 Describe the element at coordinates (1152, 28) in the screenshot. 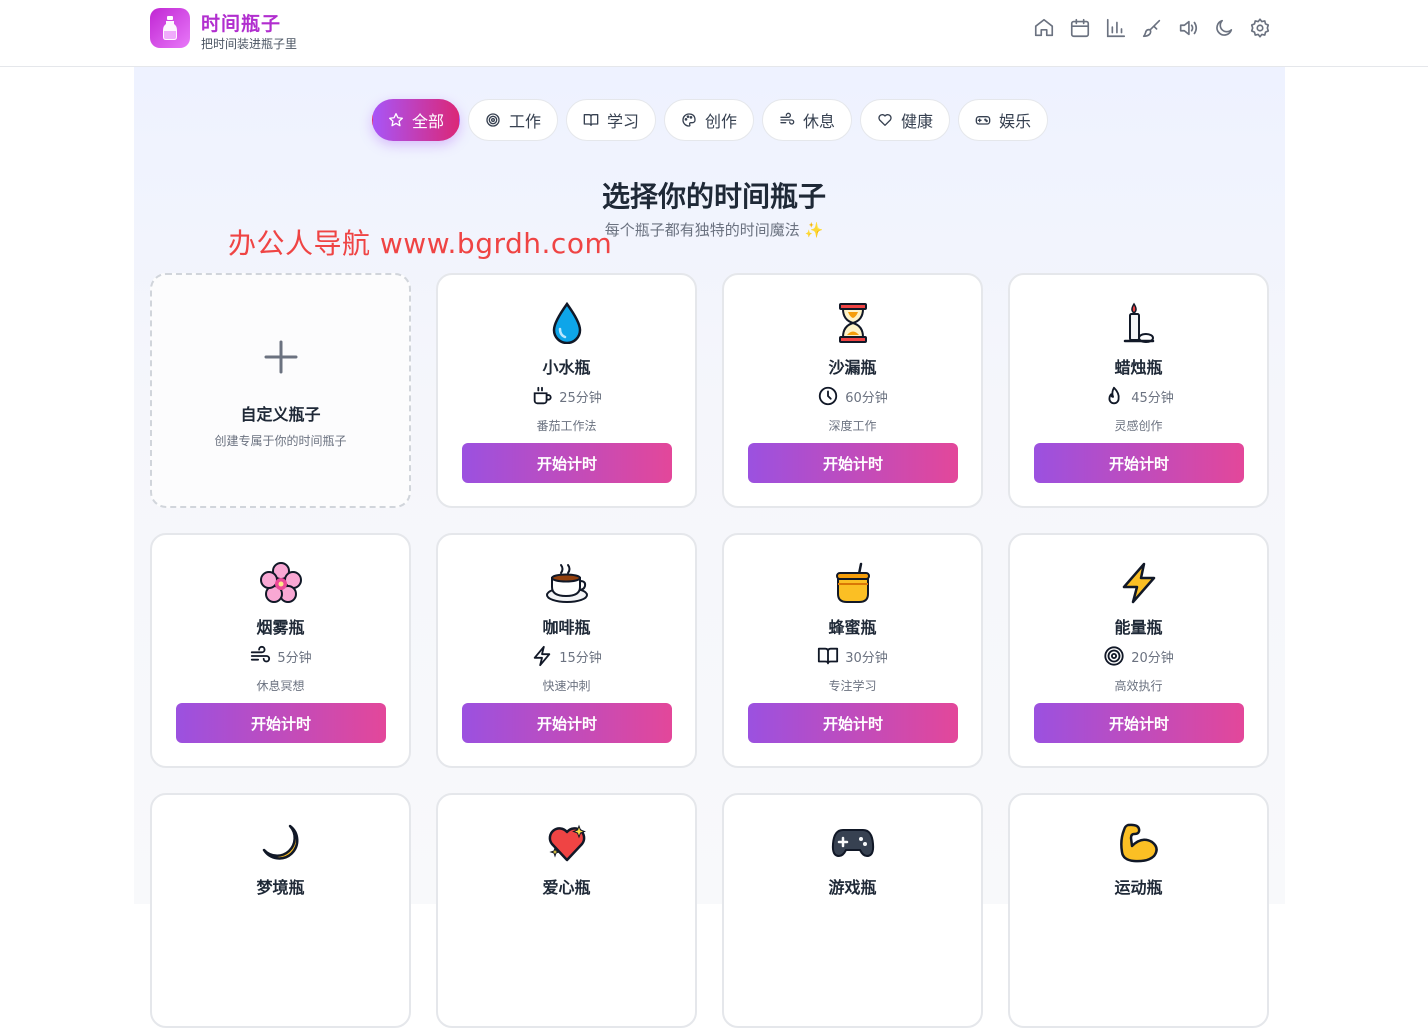

I see `brush-icon` at that location.